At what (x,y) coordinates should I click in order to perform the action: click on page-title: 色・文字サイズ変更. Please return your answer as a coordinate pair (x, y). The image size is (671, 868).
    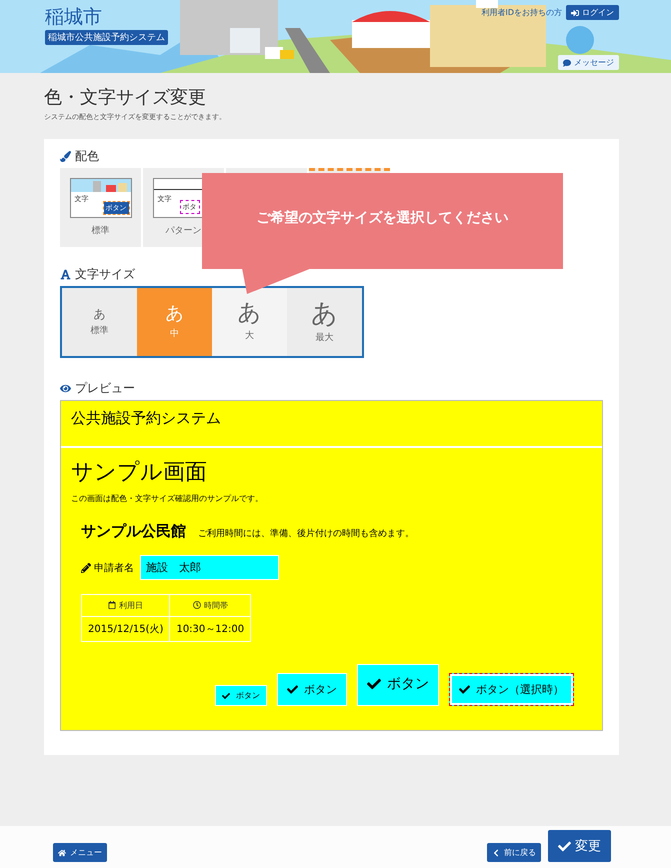
    Looking at the image, I should click on (125, 97).